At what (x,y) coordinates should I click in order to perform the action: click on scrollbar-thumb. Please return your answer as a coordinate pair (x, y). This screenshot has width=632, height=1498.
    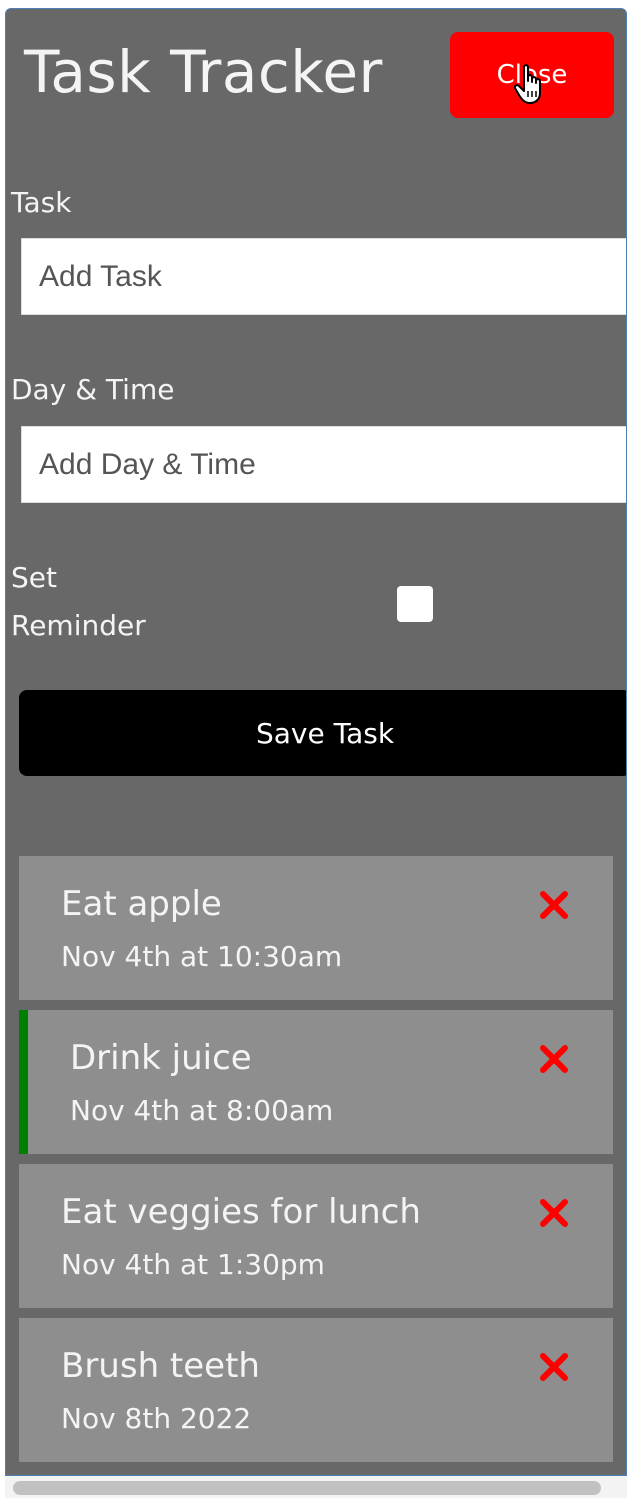
    Looking at the image, I should click on (307, 1488).